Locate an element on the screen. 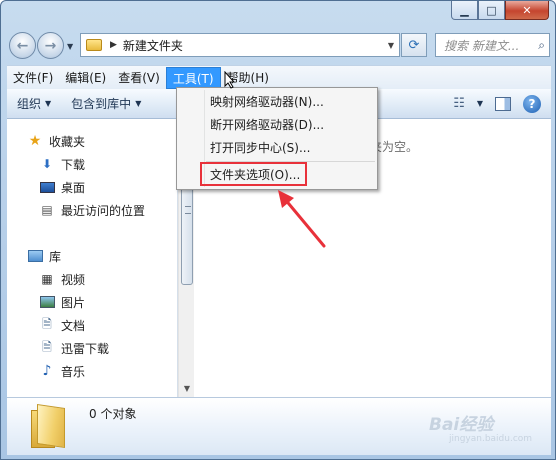 Image resolution: width=556 pixels, height=460 pixels. item-count: 0 个对象 is located at coordinates (113, 414).